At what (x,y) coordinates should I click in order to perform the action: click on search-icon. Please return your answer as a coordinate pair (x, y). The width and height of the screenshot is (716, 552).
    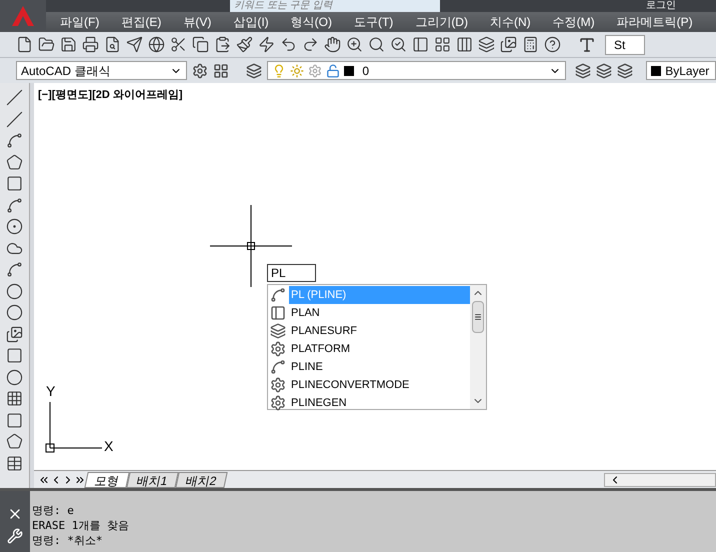
    Looking at the image, I should click on (376, 44).